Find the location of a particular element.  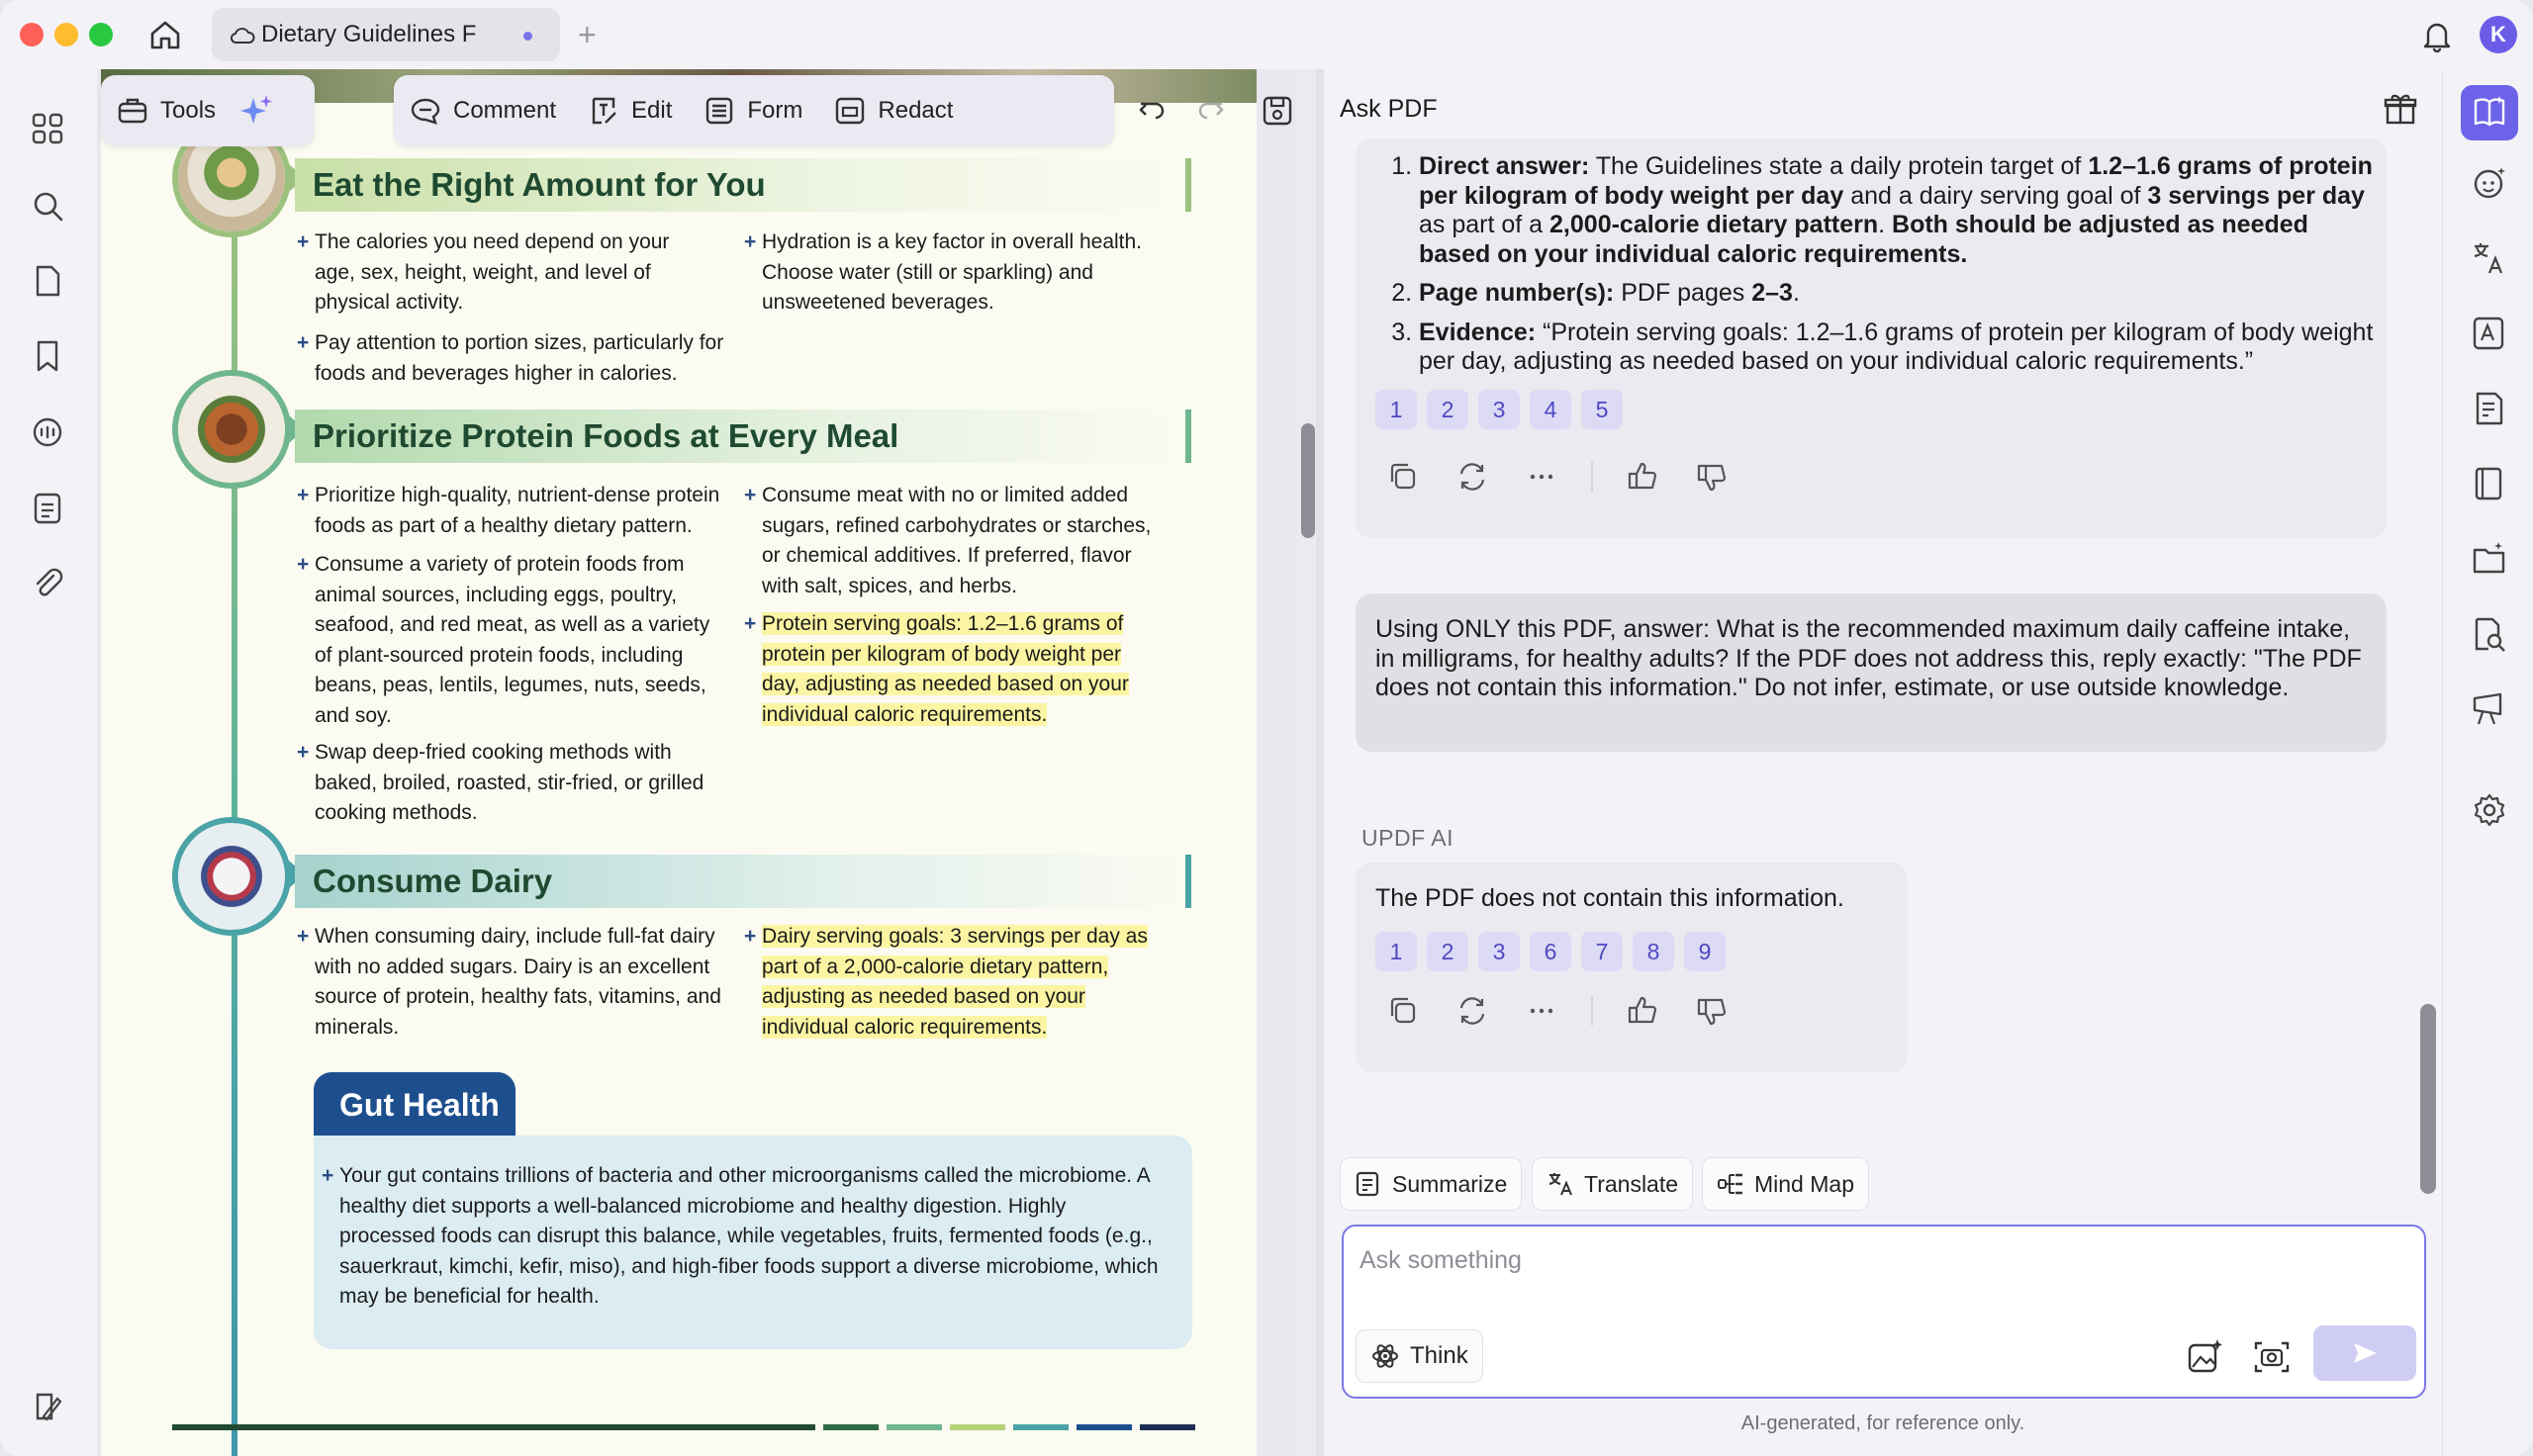

grid-icon is located at coordinates (47, 128).